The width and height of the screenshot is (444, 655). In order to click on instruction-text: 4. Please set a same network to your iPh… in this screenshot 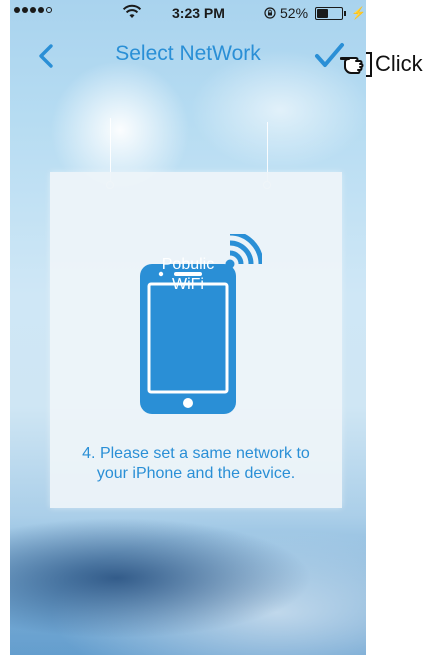, I will do `click(196, 464)`.